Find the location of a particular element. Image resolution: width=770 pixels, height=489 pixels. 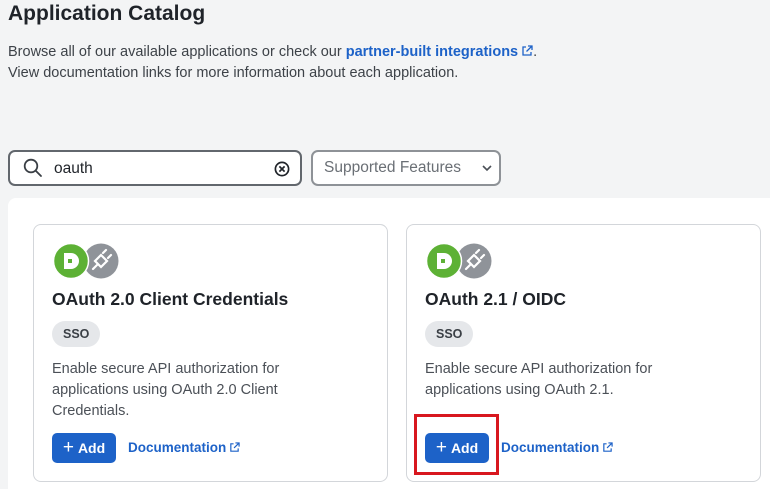

partner-integrations-link: partner-built integrations is located at coordinates (439, 52).